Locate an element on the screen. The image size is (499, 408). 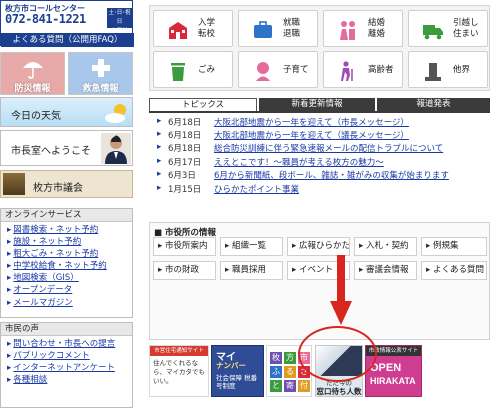
mynumber-banner-line2: ナンバー is located at coordinates (231, 365).